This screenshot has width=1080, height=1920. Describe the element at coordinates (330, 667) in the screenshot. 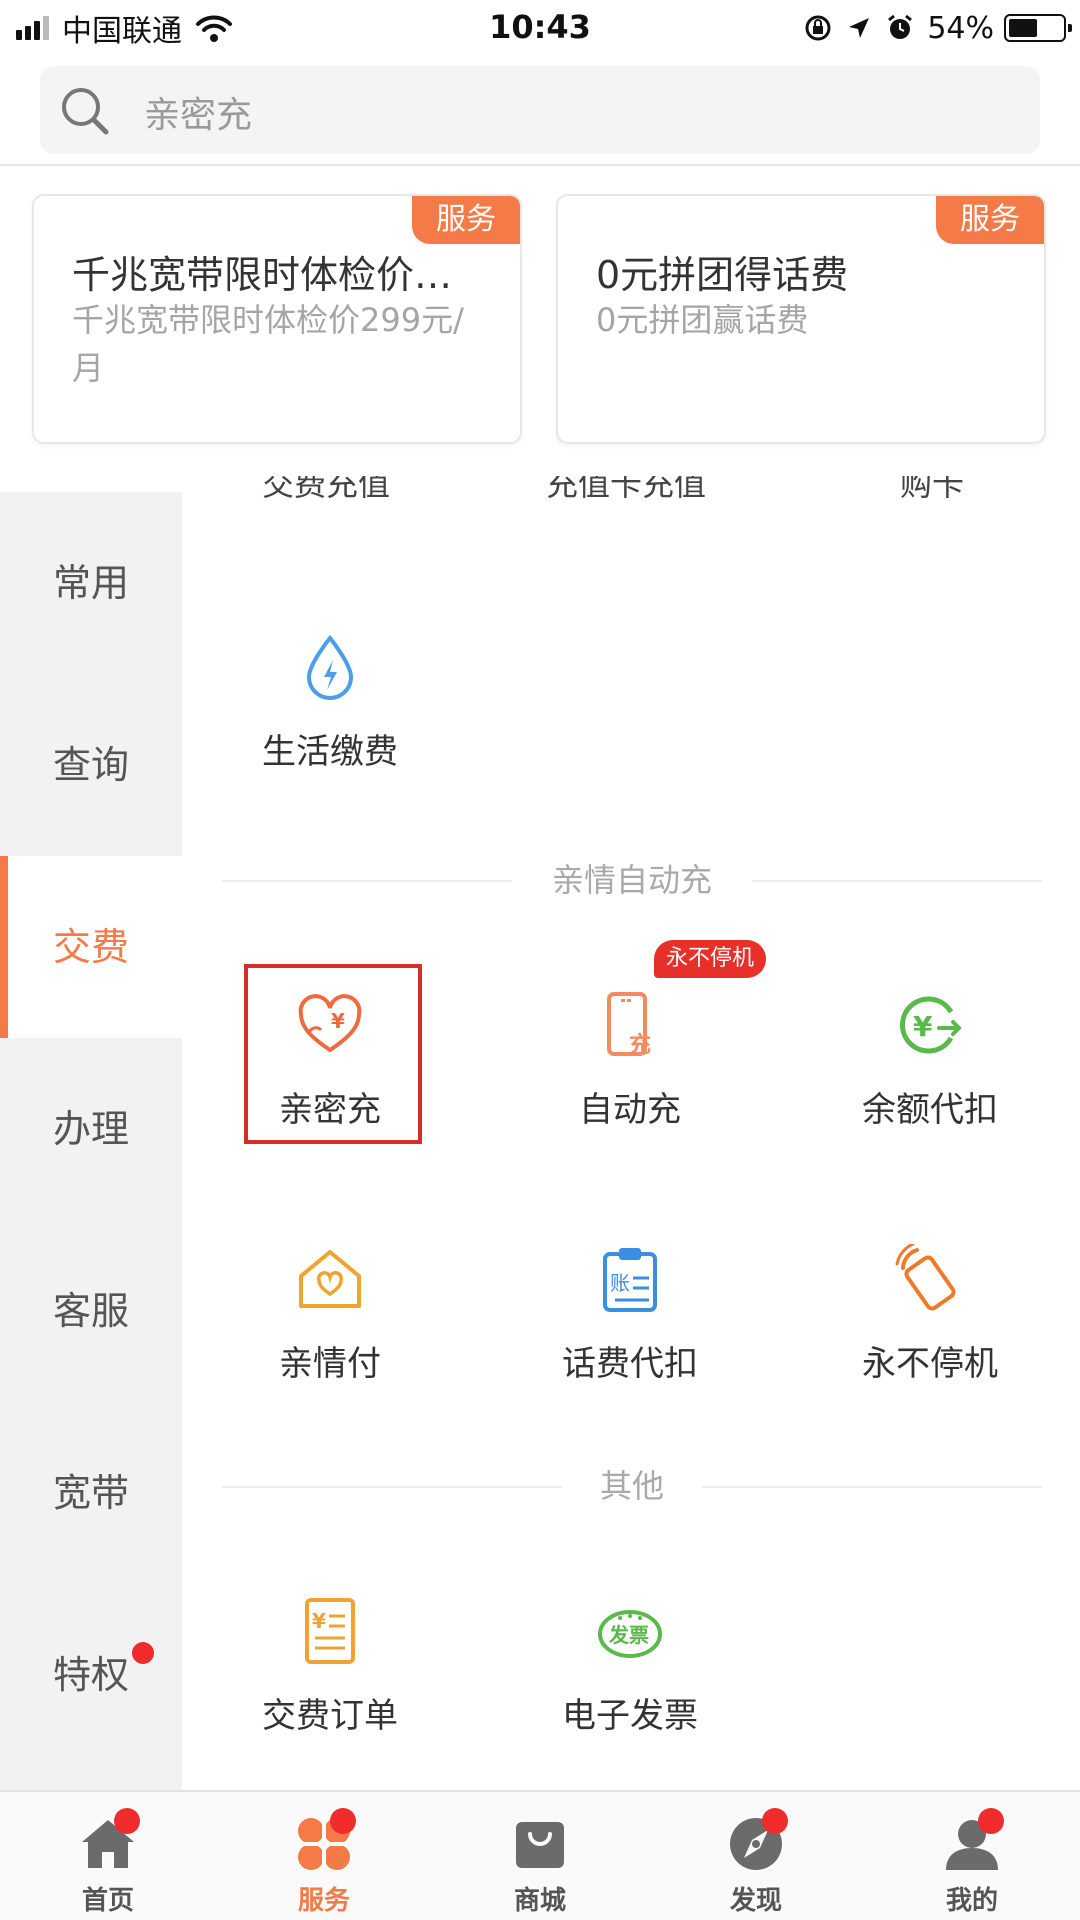

I see `water-drop-bolt-icon` at that location.